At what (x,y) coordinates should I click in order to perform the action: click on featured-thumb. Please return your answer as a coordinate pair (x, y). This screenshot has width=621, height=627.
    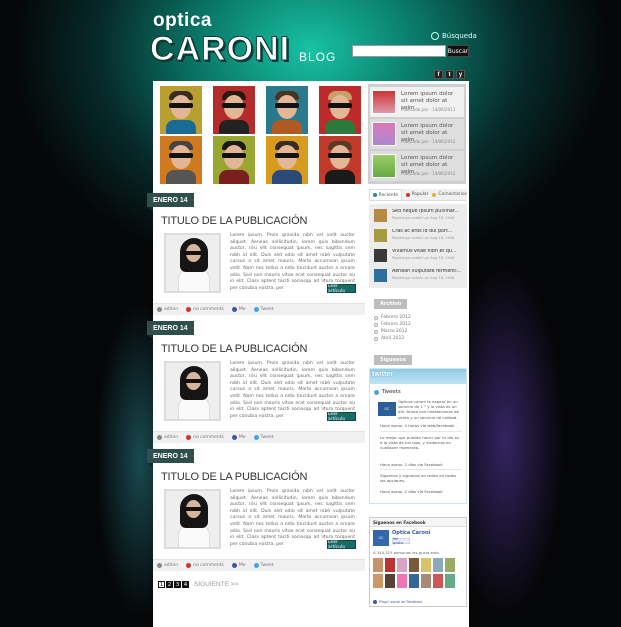
    Looking at the image, I should click on (384, 166).